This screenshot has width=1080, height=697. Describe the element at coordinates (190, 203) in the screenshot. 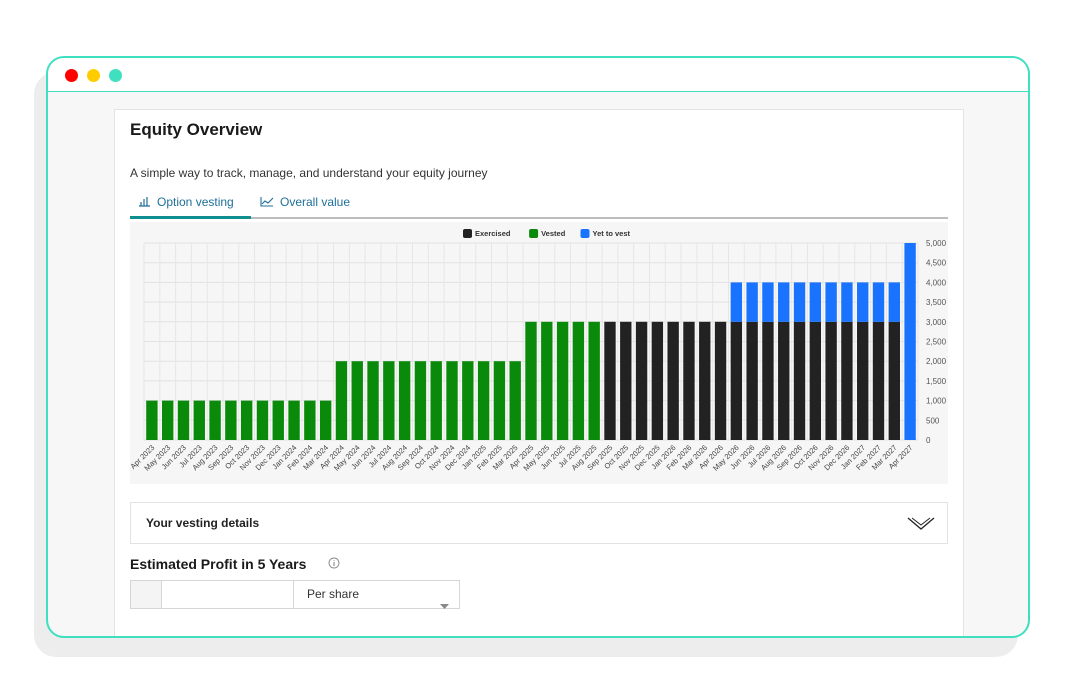

I see `tab-option-vesting: Option vesting` at that location.